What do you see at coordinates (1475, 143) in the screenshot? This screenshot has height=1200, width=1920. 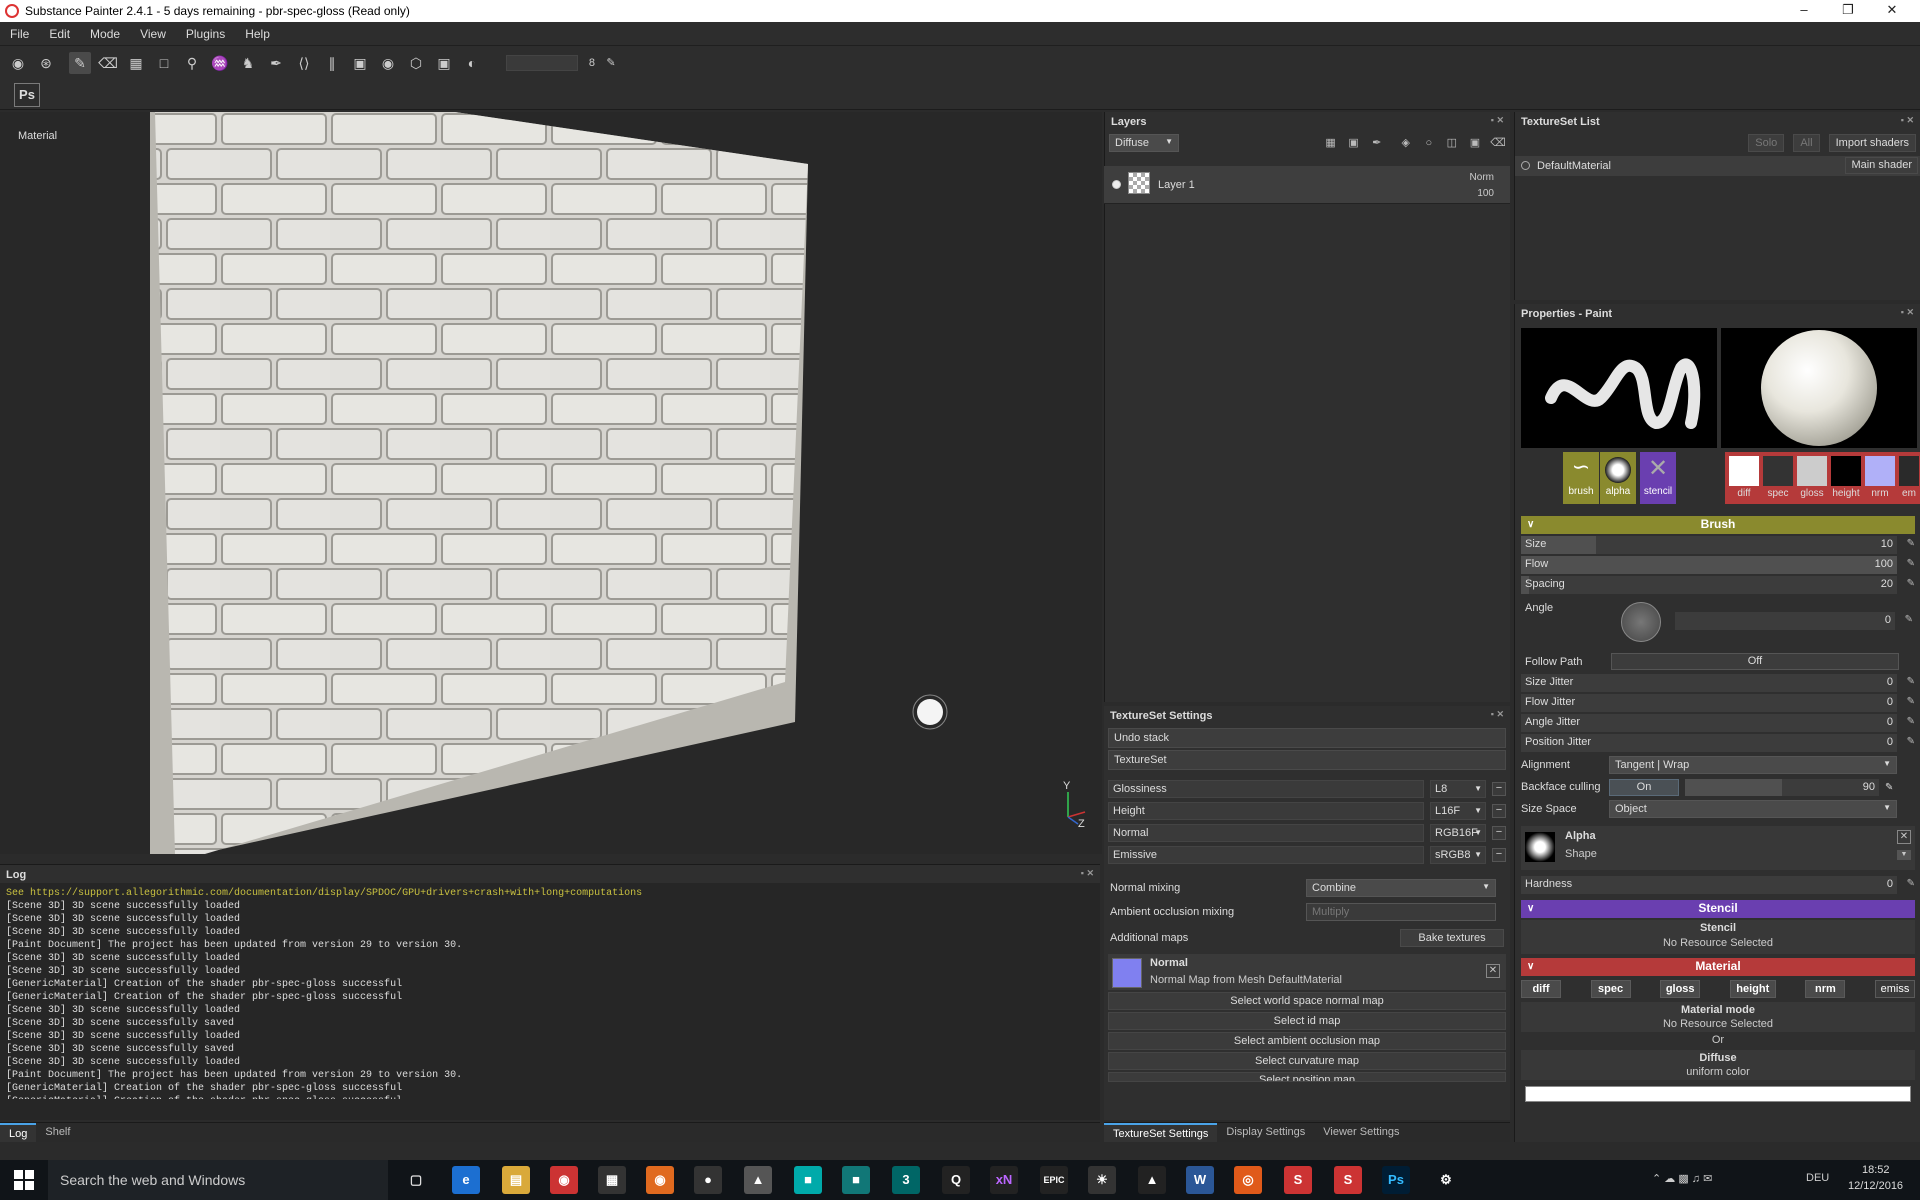 I see `add-paint-layer-icon: ▣` at bounding box center [1475, 143].